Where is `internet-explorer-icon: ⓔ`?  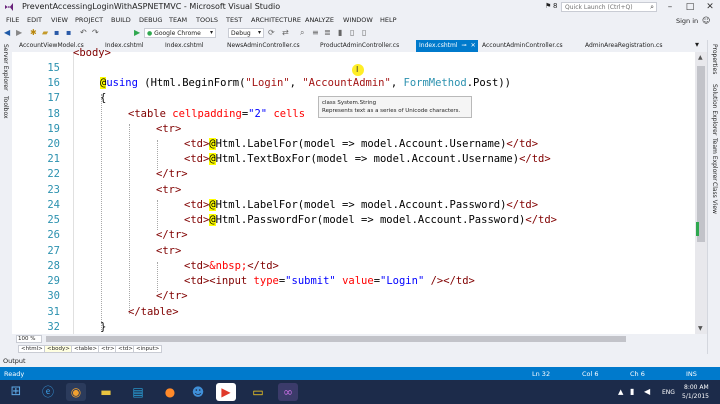 internet-explorer-icon: ⓔ is located at coordinates (48, 392).